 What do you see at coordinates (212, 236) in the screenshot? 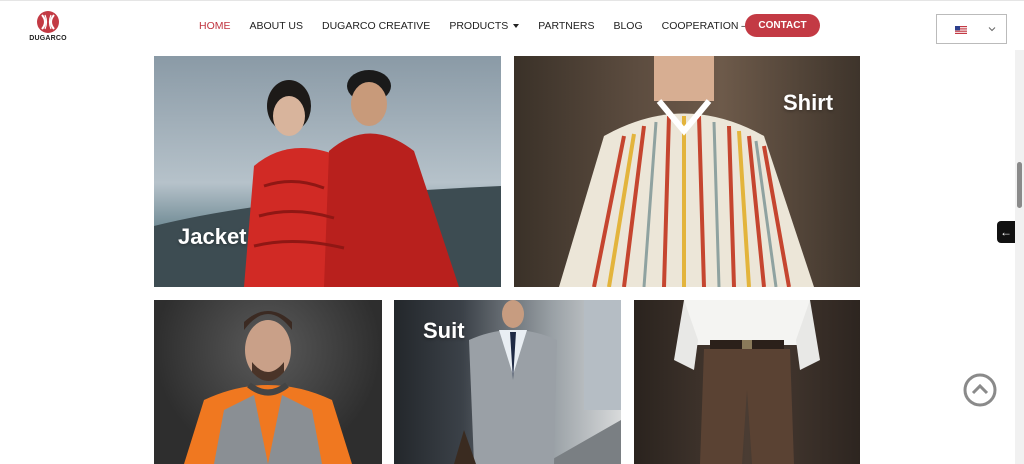
I see `tile-label-jacket: Jacket` at bounding box center [212, 236].